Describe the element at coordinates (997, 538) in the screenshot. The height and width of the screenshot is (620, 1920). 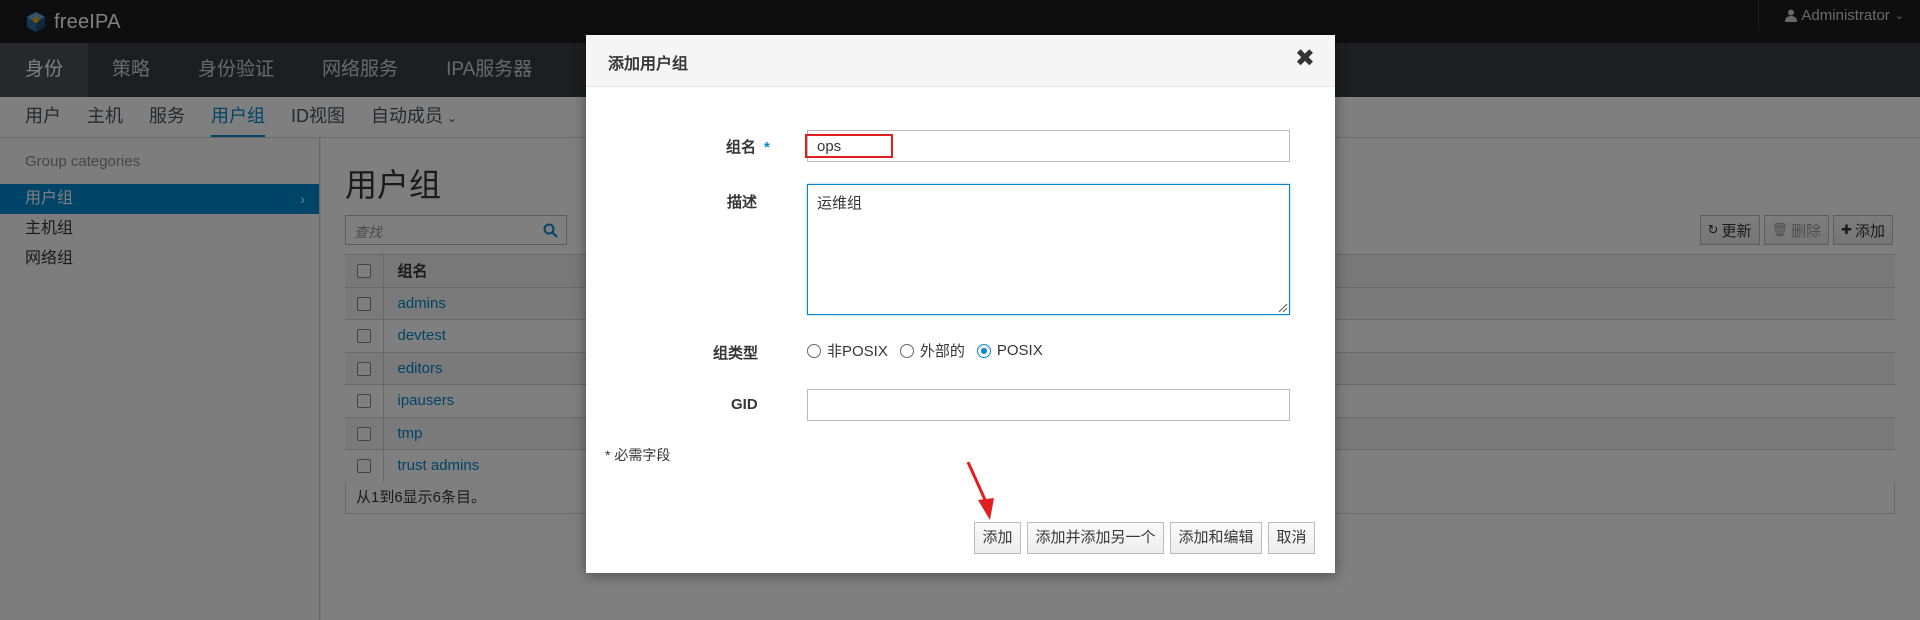
I see `add-button-dialog: 添加` at that location.